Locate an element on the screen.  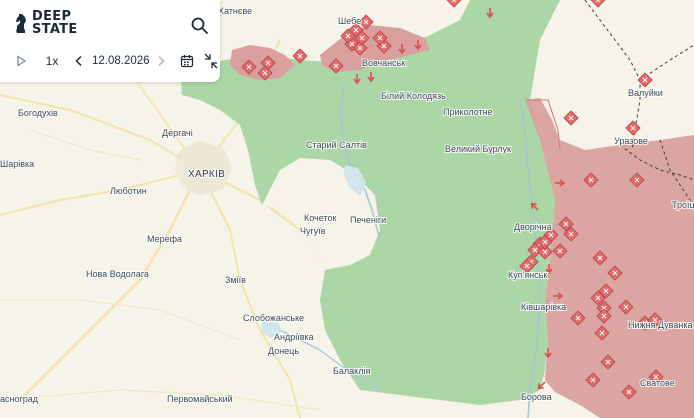
label-balakliia: Балаклія is located at coordinates (351, 371).